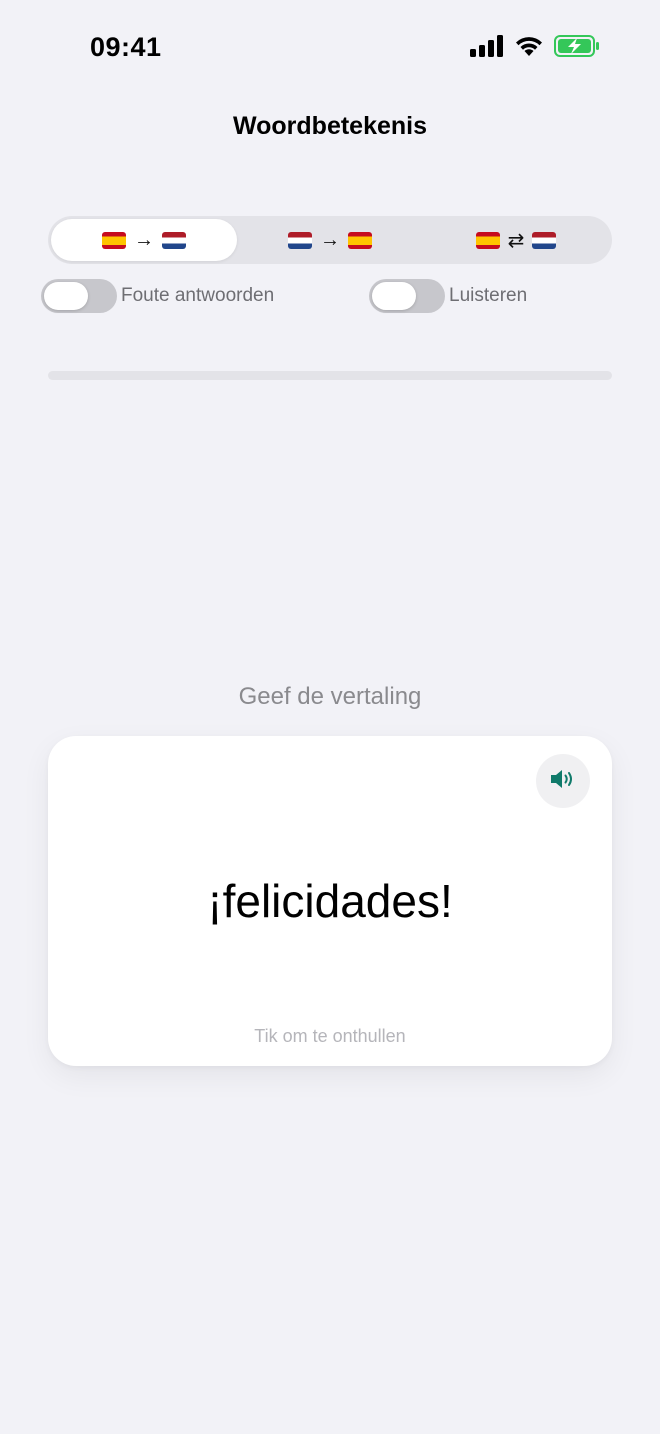 Image resolution: width=660 pixels, height=1434 pixels. I want to click on direction-option-both: ⇄, so click(516, 240).